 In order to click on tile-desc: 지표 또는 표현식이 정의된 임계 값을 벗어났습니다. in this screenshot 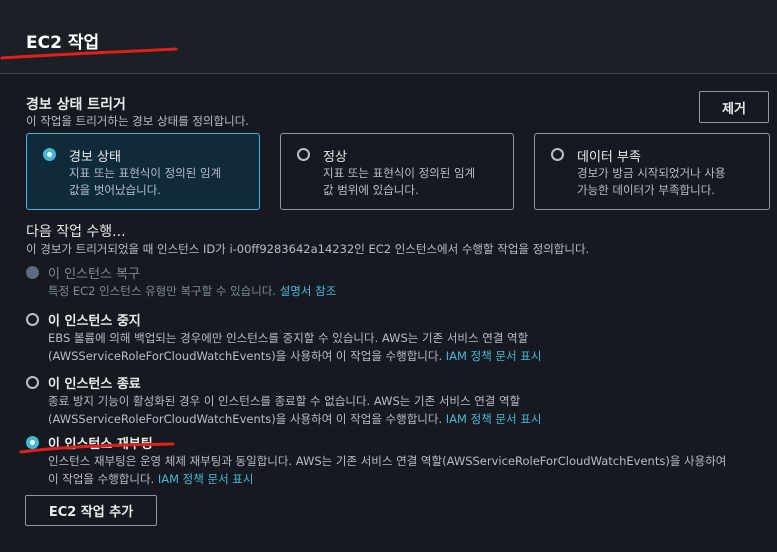, I will do `click(145, 181)`.